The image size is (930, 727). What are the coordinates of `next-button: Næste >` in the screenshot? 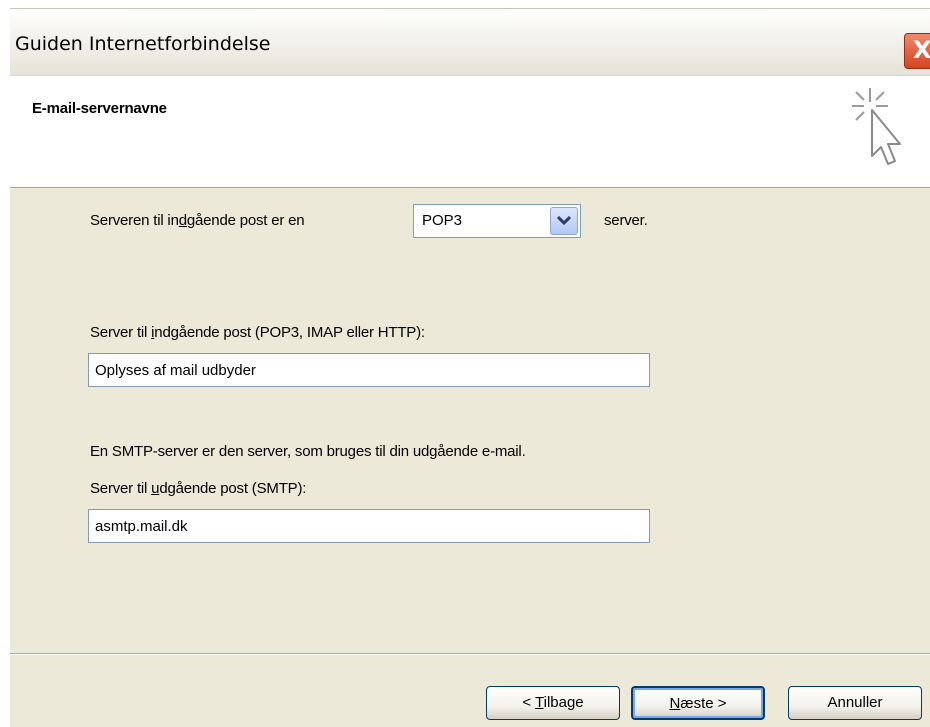 It's located at (698, 703).